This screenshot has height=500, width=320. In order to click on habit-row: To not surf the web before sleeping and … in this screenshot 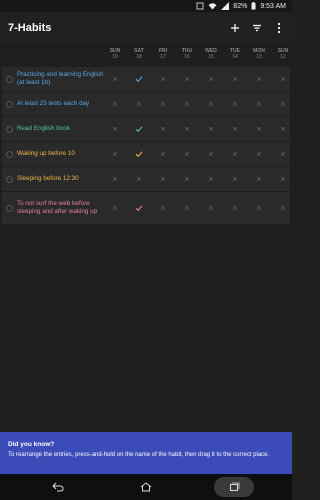, I will do `click(146, 208)`.